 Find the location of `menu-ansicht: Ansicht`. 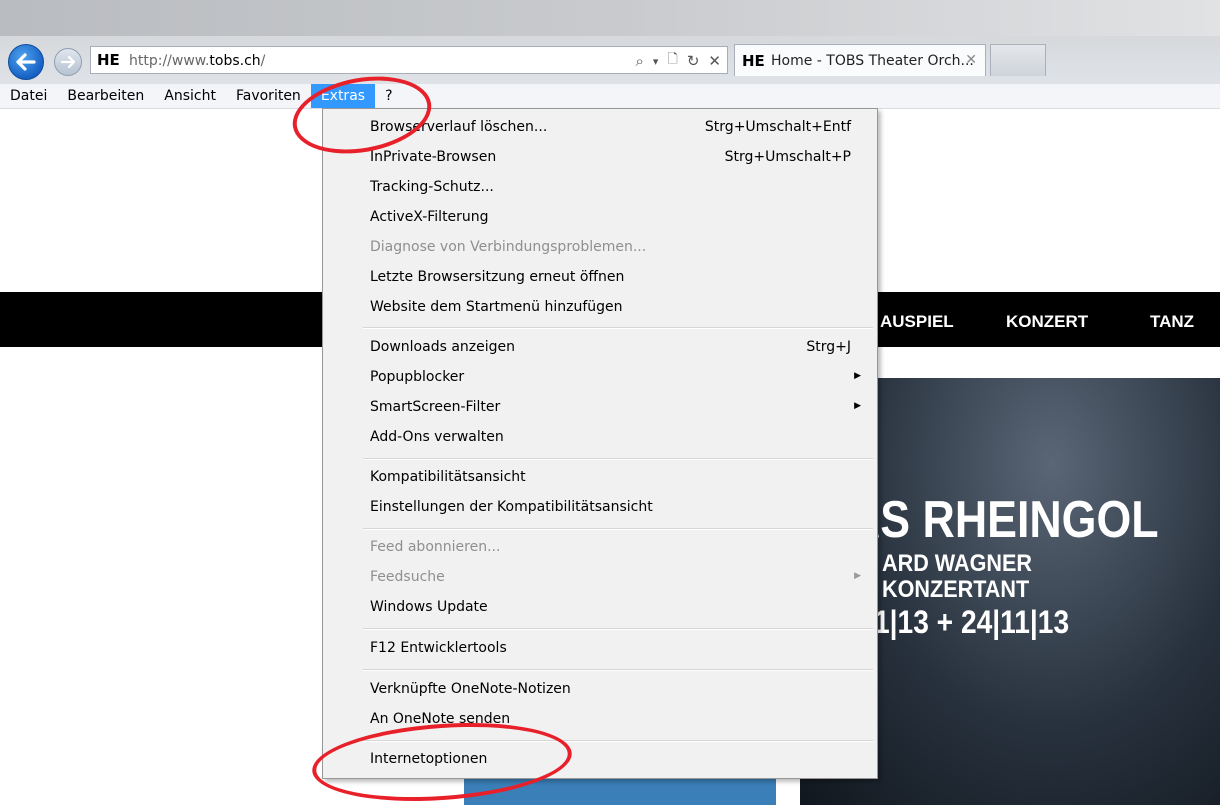

menu-ansicht: Ansicht is located at coordinates (190, 96).